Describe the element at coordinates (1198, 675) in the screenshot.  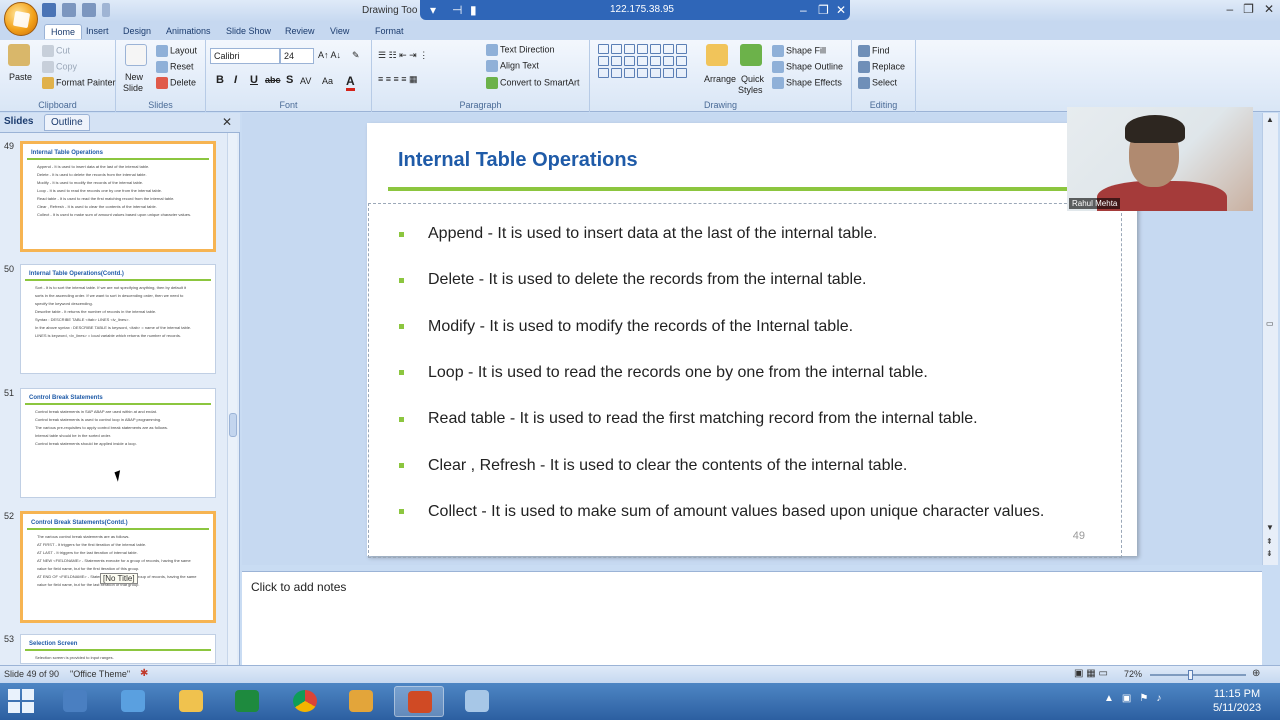
I see `zoom-slider` at that location.